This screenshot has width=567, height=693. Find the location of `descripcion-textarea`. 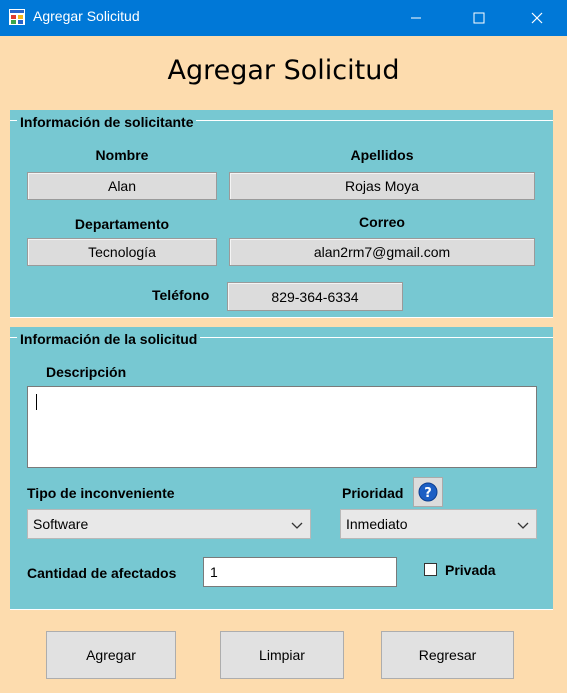

descripcion-textarea is located at coordinates (282, 427).